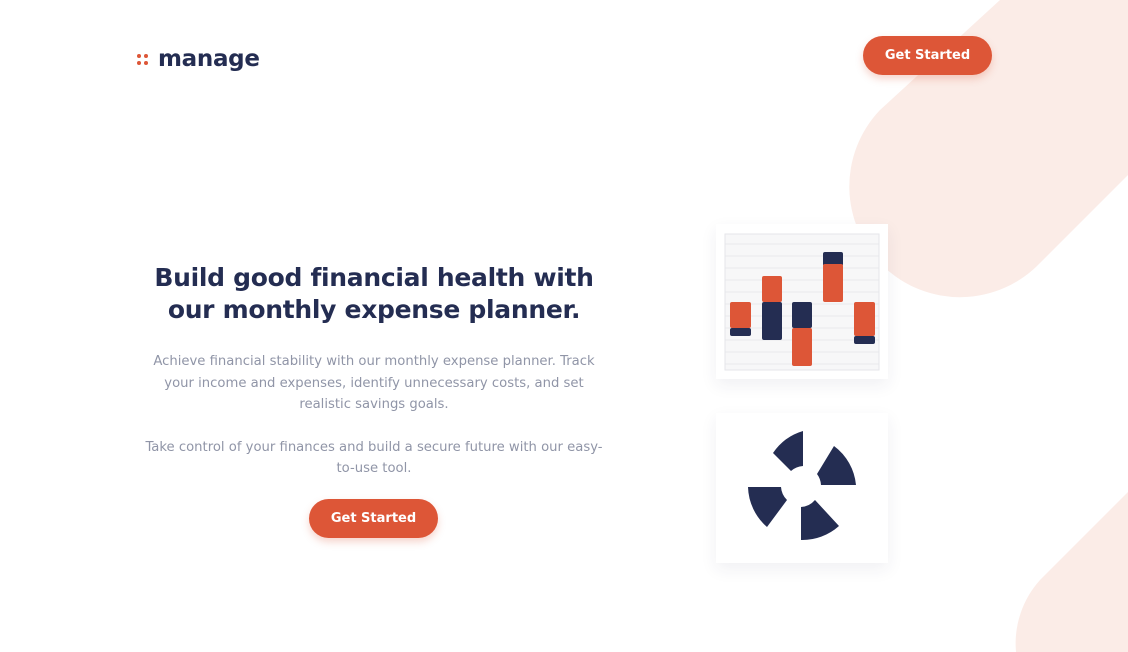  I want to click on logo-text: manage, so click(209, 59).